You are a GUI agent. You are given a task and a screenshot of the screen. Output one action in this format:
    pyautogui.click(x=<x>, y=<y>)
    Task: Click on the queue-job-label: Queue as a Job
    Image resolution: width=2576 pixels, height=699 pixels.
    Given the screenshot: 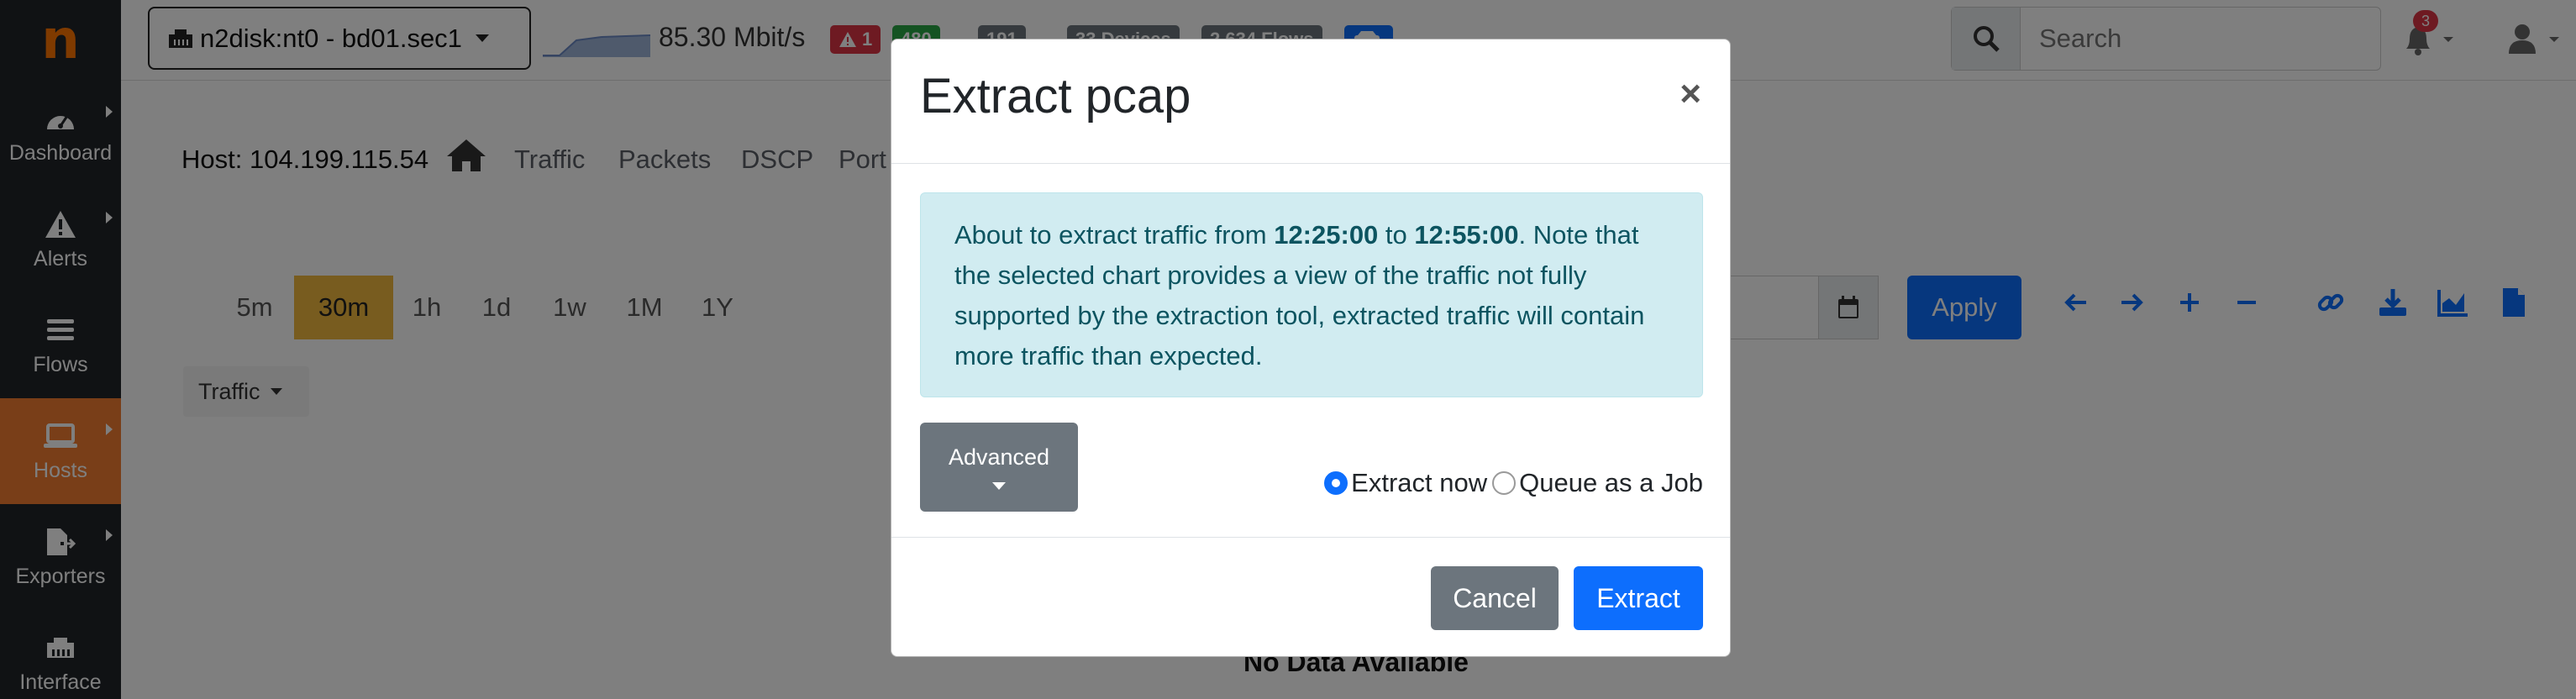 What is the action you would take?
    pyautogui.click(x=1611, y=483)
    